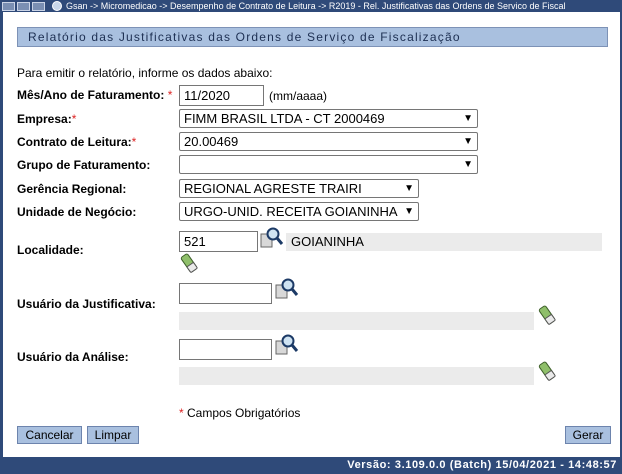 The height and width of the screenshot is (474, 622). Describe the element at coordinates (225, 293) in the screenshot. I see `usuario-justificativa-input` at that location.